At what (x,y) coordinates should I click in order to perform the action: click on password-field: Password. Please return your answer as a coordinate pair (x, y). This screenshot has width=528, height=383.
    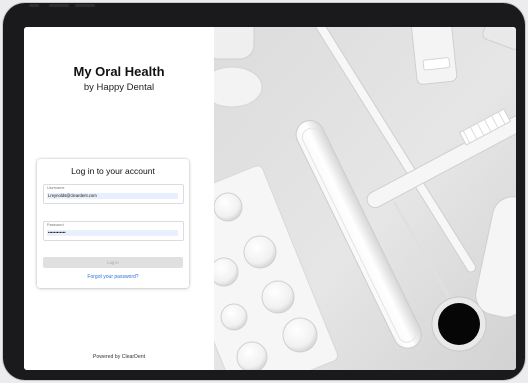
    Looking at the image, I should click on (113, 231).